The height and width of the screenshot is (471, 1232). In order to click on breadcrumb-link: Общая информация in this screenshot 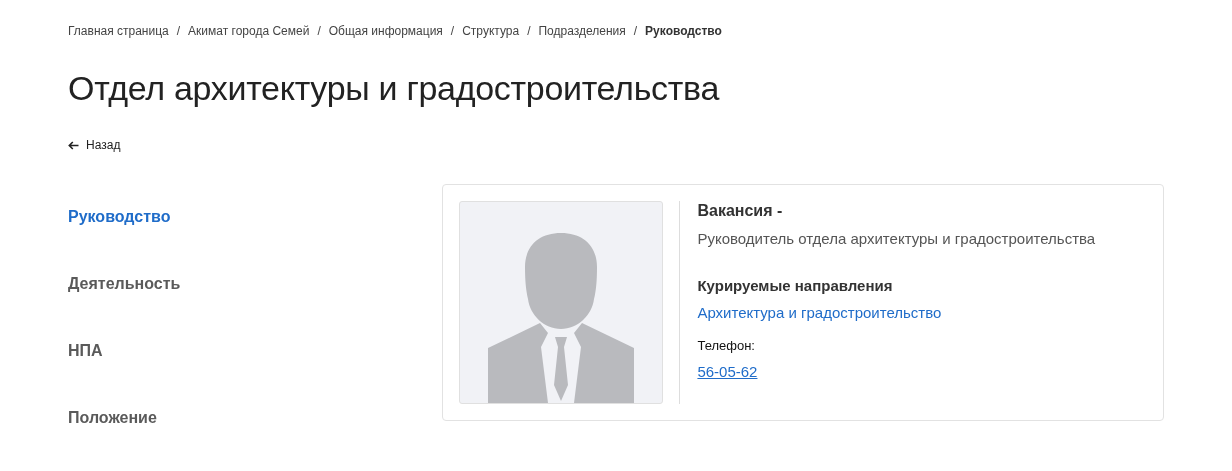, I will do `click(385, 31)`.